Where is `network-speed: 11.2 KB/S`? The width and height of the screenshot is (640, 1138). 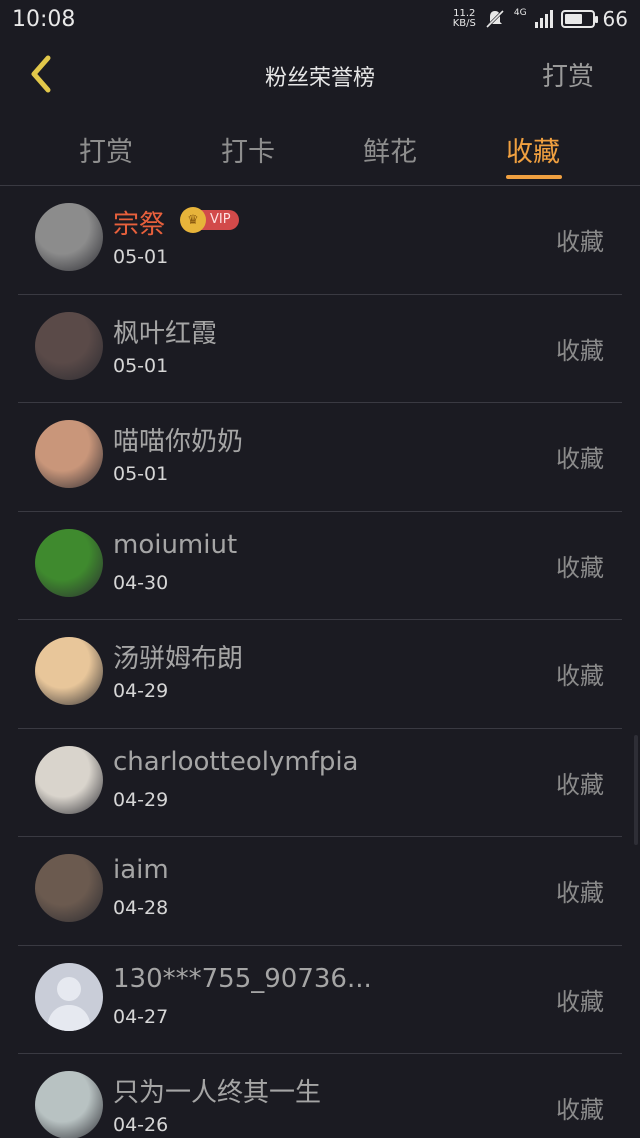 network-speed: 11.2 KB/S is located at coordinates (464, 19).